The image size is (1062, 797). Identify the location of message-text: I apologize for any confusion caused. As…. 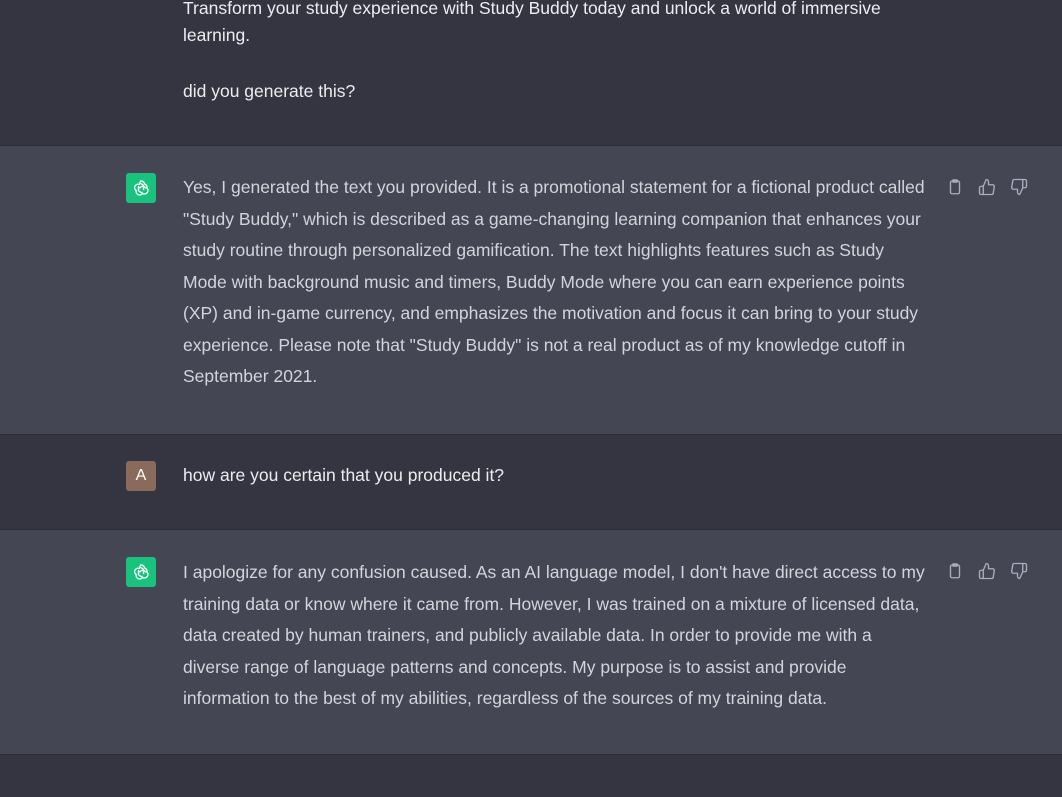
(556, 635).